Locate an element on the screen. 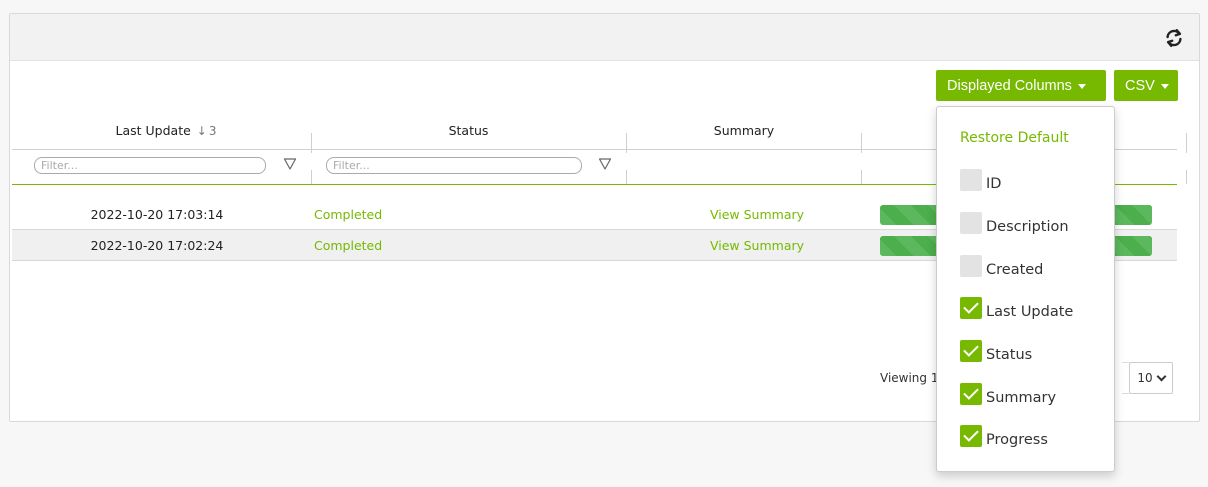 Image resolution: width=1208 pixels, height=487 pixels. column-toggle-last-update: Last Update is located at coordinates (1017, 308).